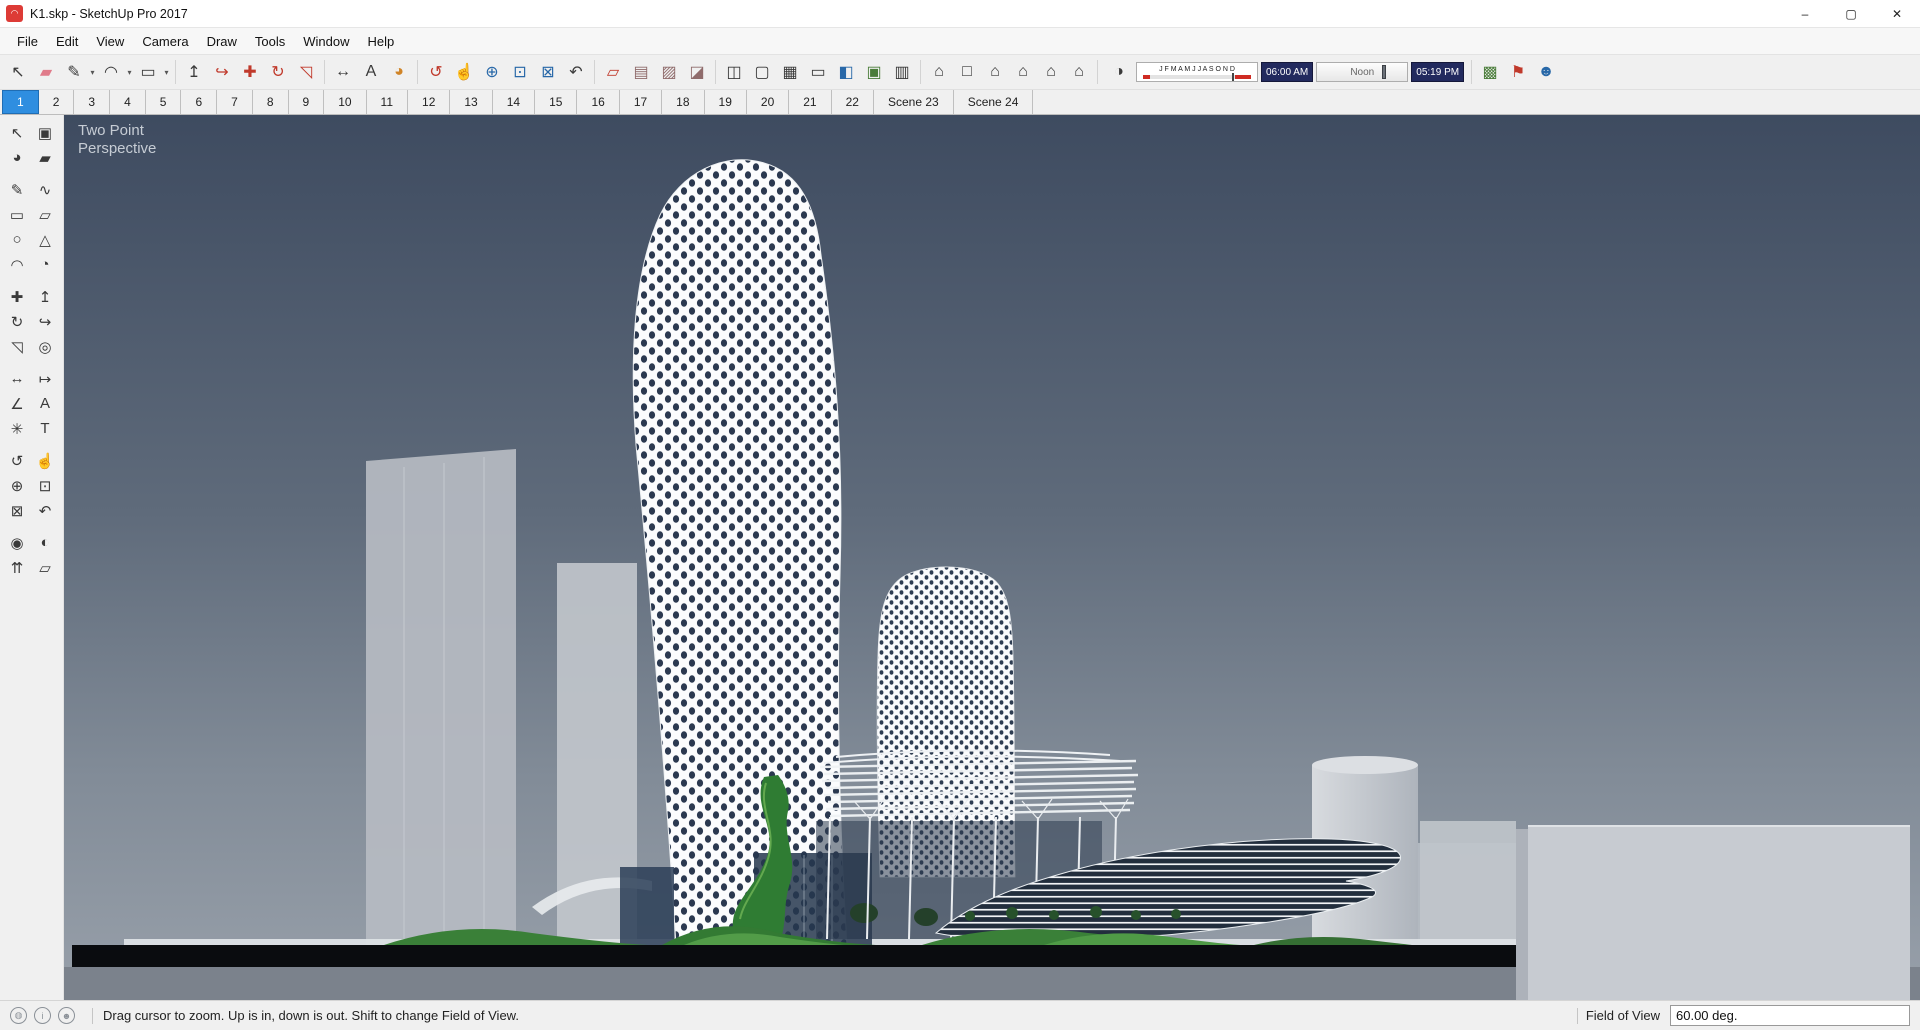  What do you see at coordinates (17, 214) in the screenshot?
I see `rectangle-tool: ▭` at bounding box center [17, 214].